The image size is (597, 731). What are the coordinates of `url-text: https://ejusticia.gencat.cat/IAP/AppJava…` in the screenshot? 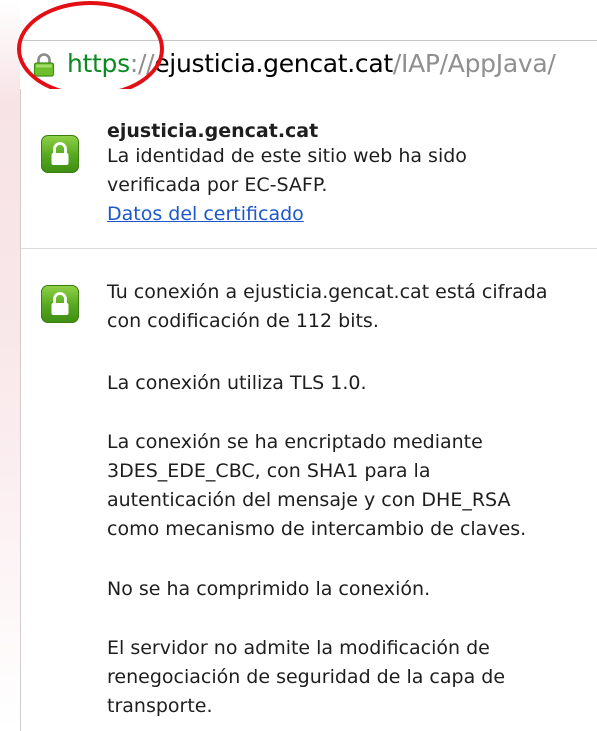 It's located at (311, 64).